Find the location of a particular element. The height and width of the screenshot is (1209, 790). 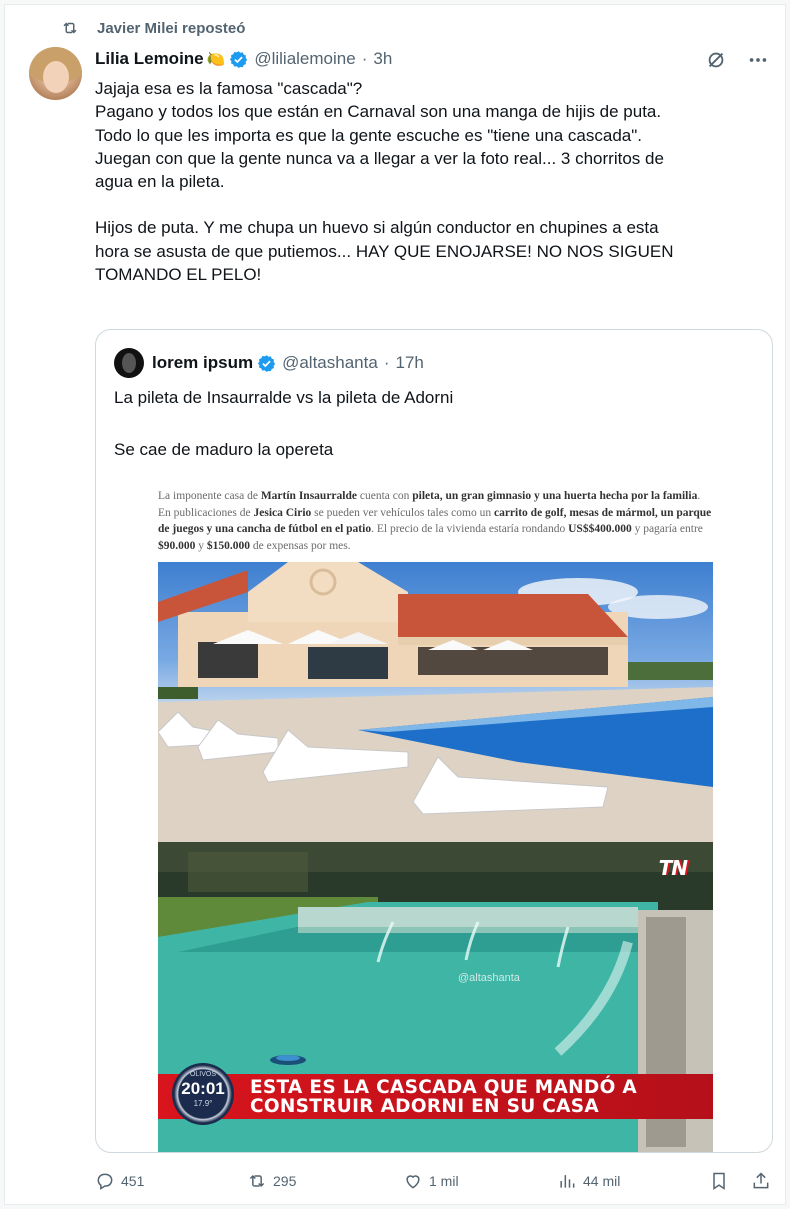

repost-indicator: Javier Milei reposteó is located at coordinates (153, 28).